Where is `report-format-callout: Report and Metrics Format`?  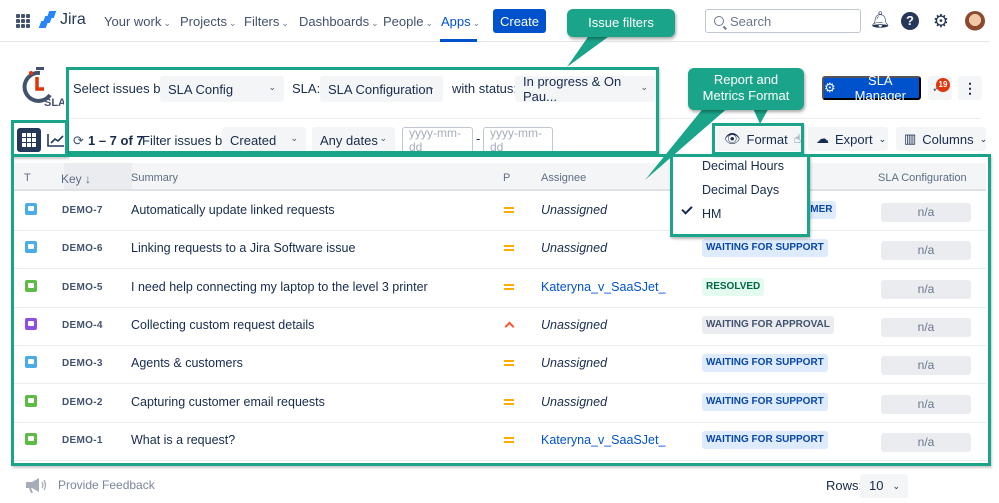 report-format-callout: Report and Metrics Format is located at coordinates (746, 89).